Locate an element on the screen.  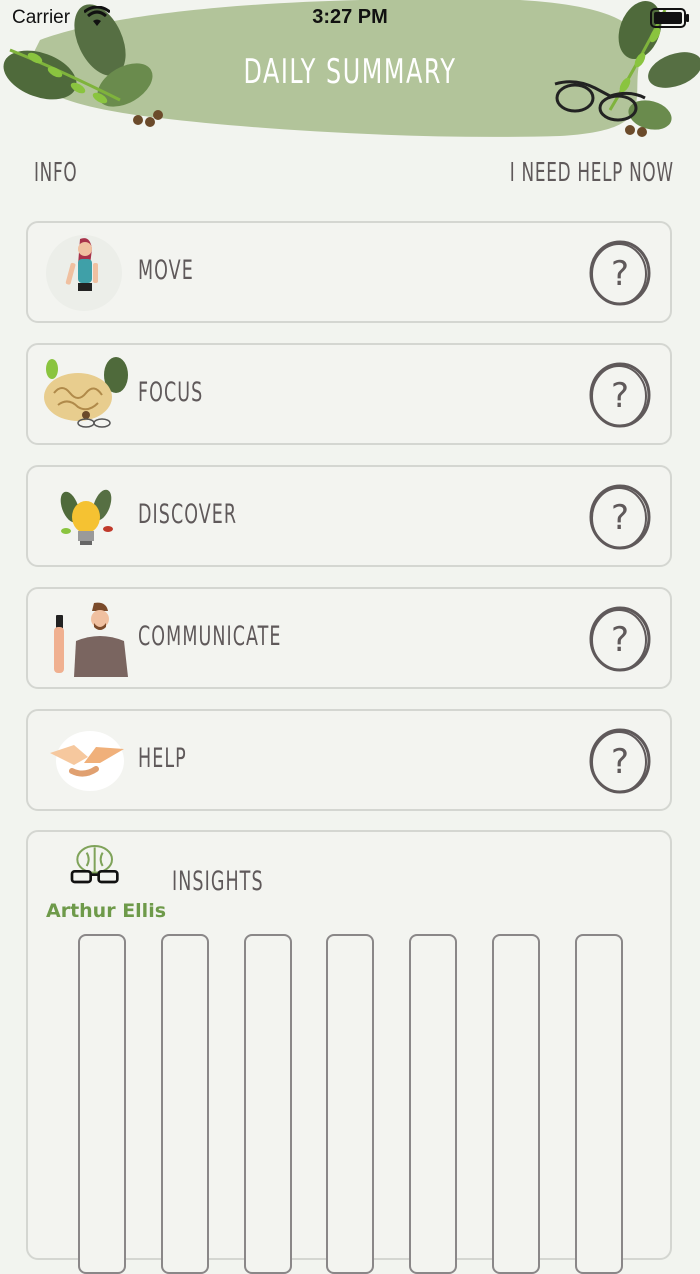
logo-text: Arthur Ellis is located at coordinates (106, 911).